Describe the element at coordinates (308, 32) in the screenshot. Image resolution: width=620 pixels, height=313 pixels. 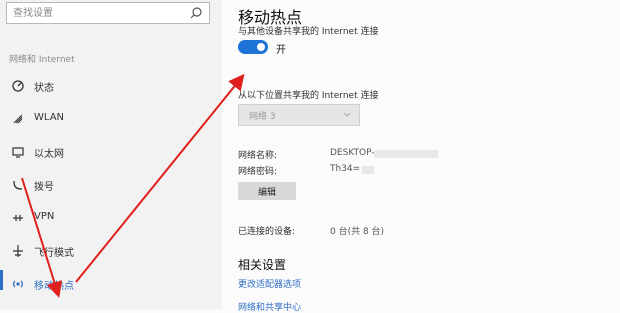
I see `share-label: 与其他设备共享我的 Internet 连接` at that location.